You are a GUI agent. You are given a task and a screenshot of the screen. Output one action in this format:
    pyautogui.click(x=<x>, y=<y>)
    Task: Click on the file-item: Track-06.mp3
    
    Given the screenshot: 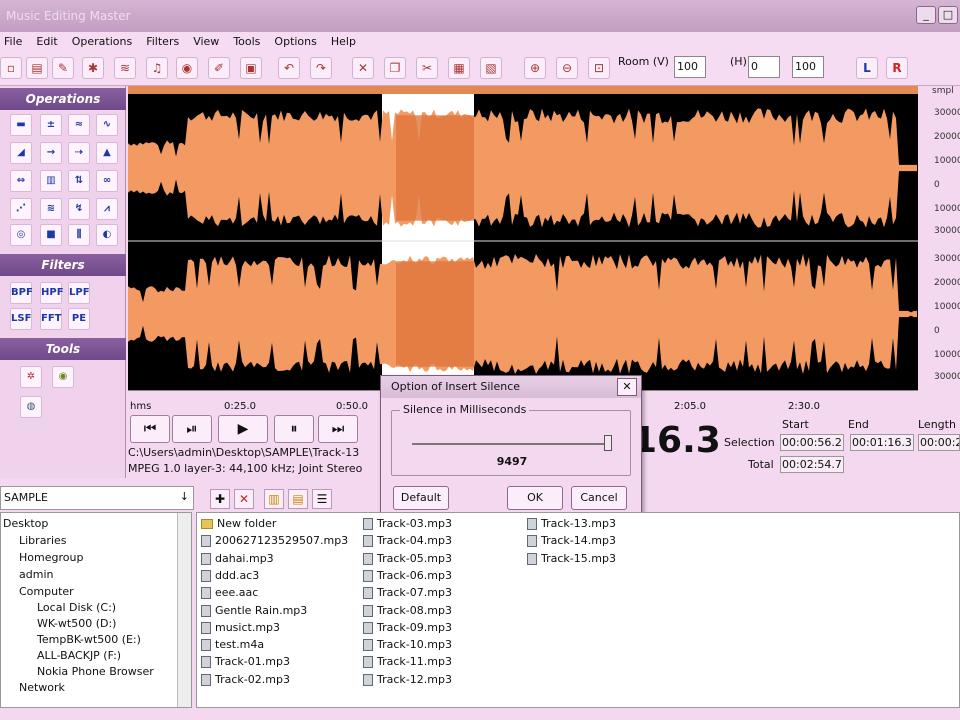 What is the action you would take?
    pyautogui.click(x=407, y=575)
    